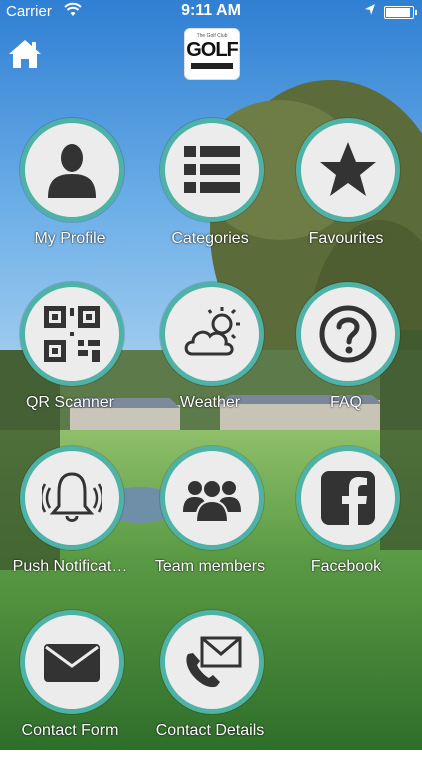 Image resolution: width=422 pixels, height=760 pixels. Describe the element at coordinates (25, 54) in the screenshot. I see `home-icon` at that location.